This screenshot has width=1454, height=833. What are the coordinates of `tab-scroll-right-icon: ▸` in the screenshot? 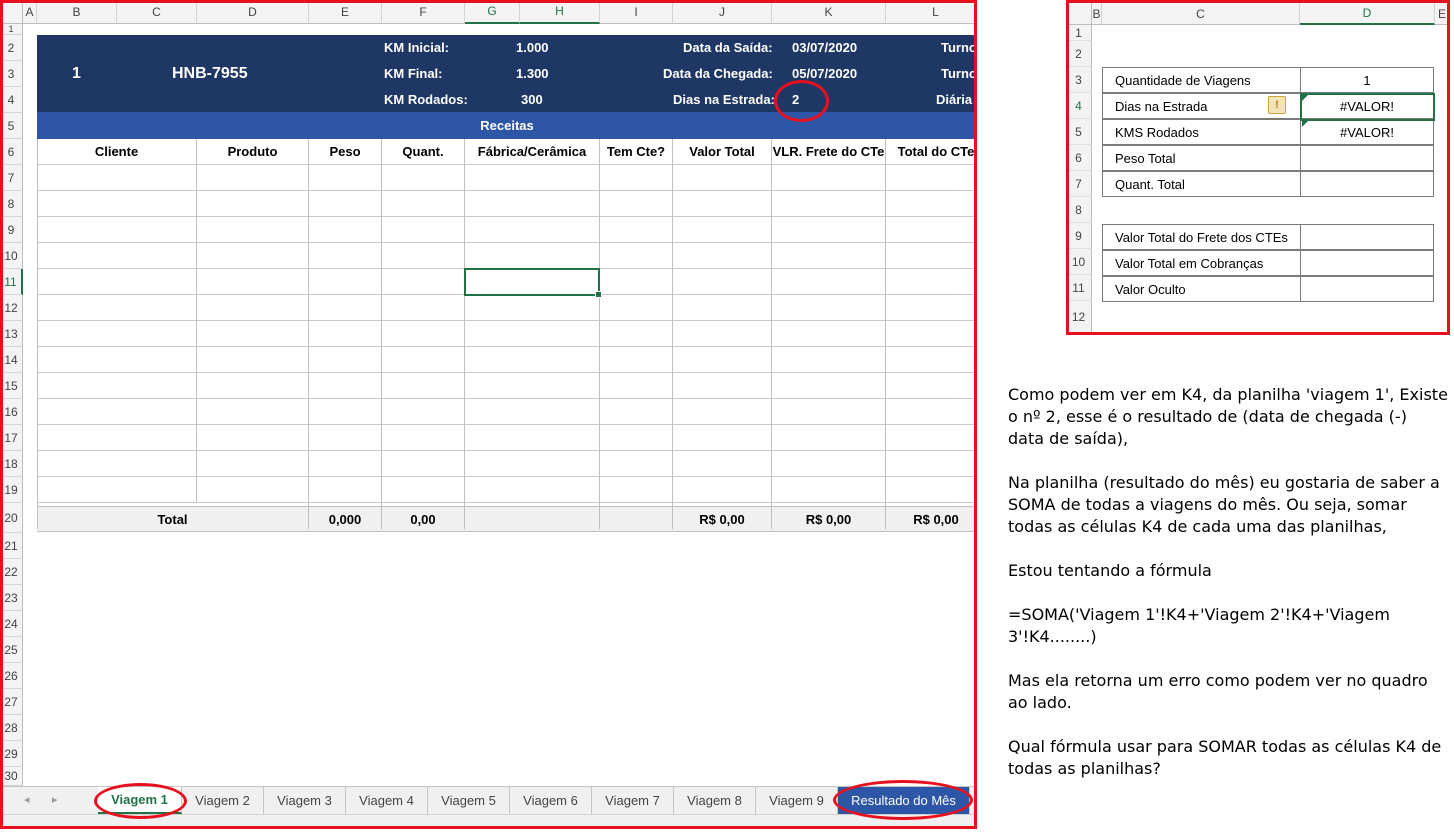 It's located at (55, 799).